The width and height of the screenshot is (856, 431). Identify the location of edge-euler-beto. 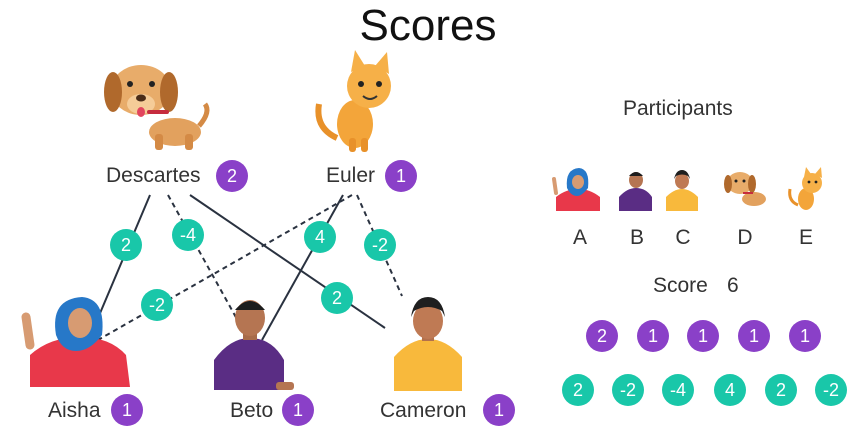
(302, 267).